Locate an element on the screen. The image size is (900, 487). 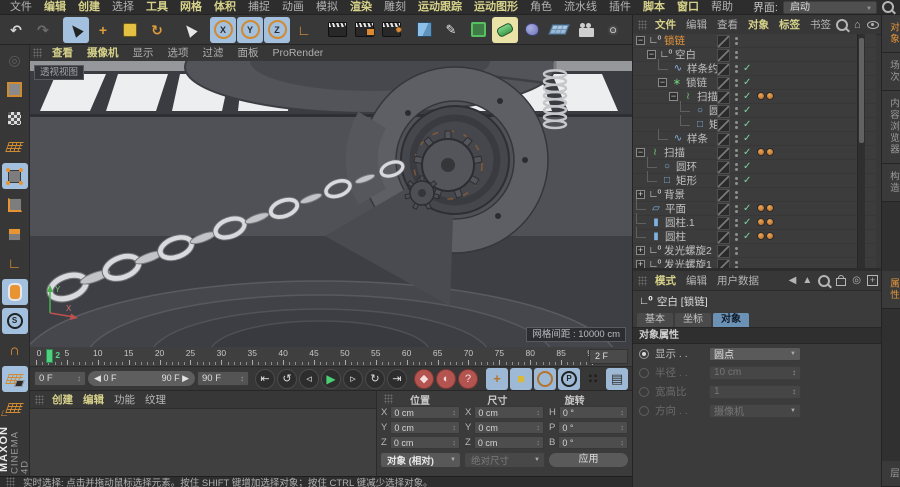
menu-帮助: 帮助 is located at coordinates (722, 7).